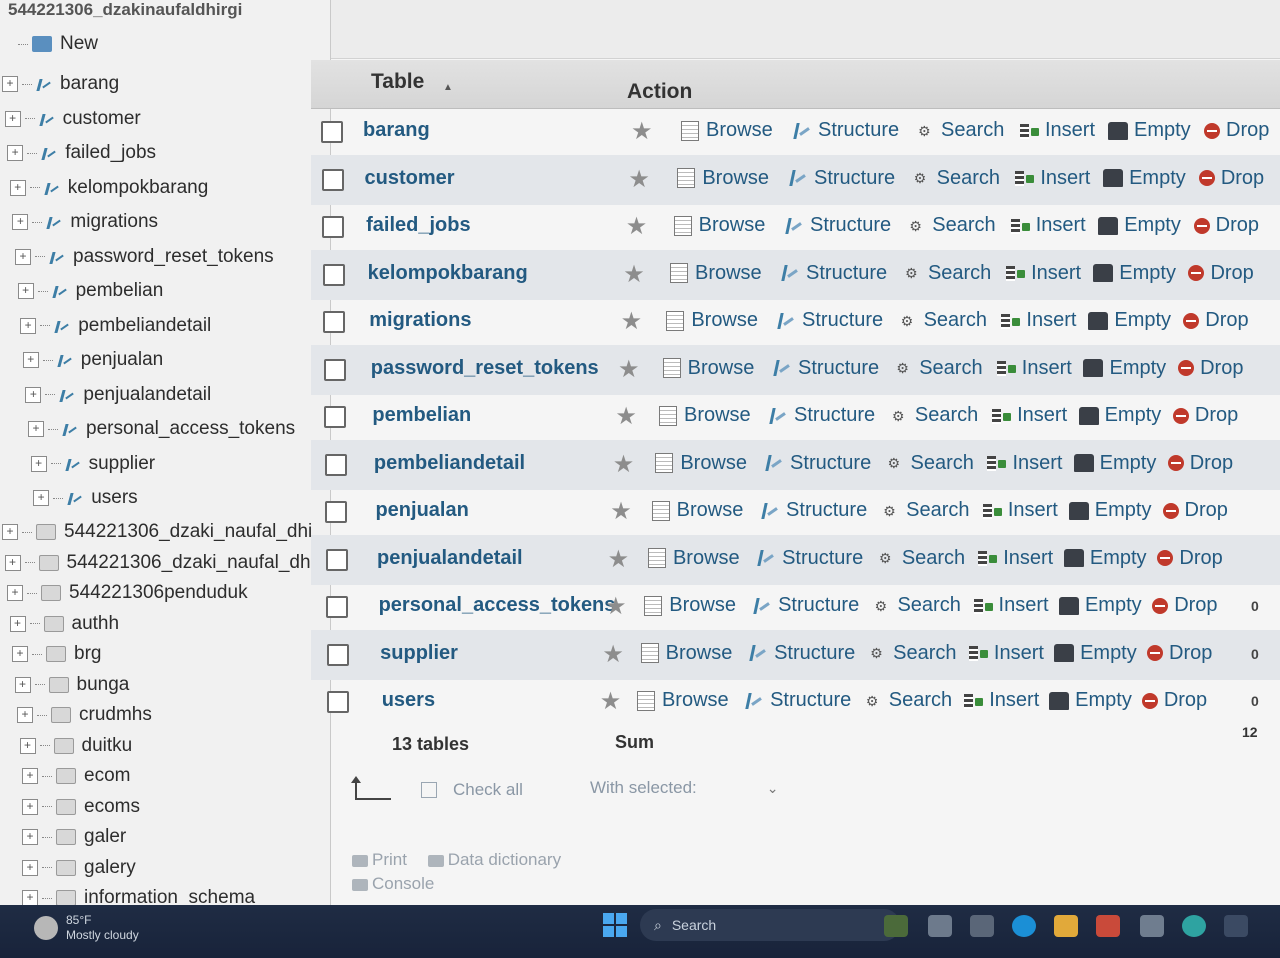  What do you see at coordinates (157, 532) in the screenshot?
I see `sidebar-db-0: +544221306_dzaki_naufal_dhi` at bounding box center [157, 532].